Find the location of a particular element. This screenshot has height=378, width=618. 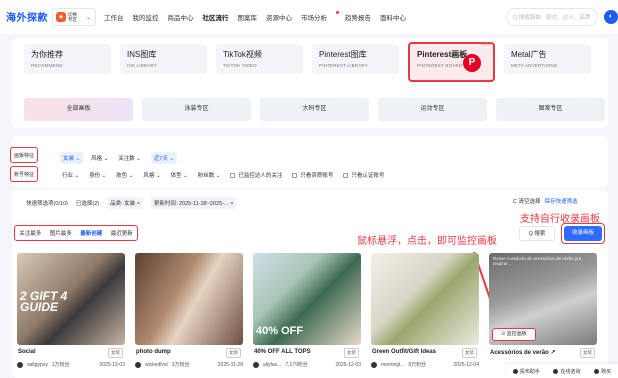

board-search-button: Q 搜索 is located at coordinates (537, 233).